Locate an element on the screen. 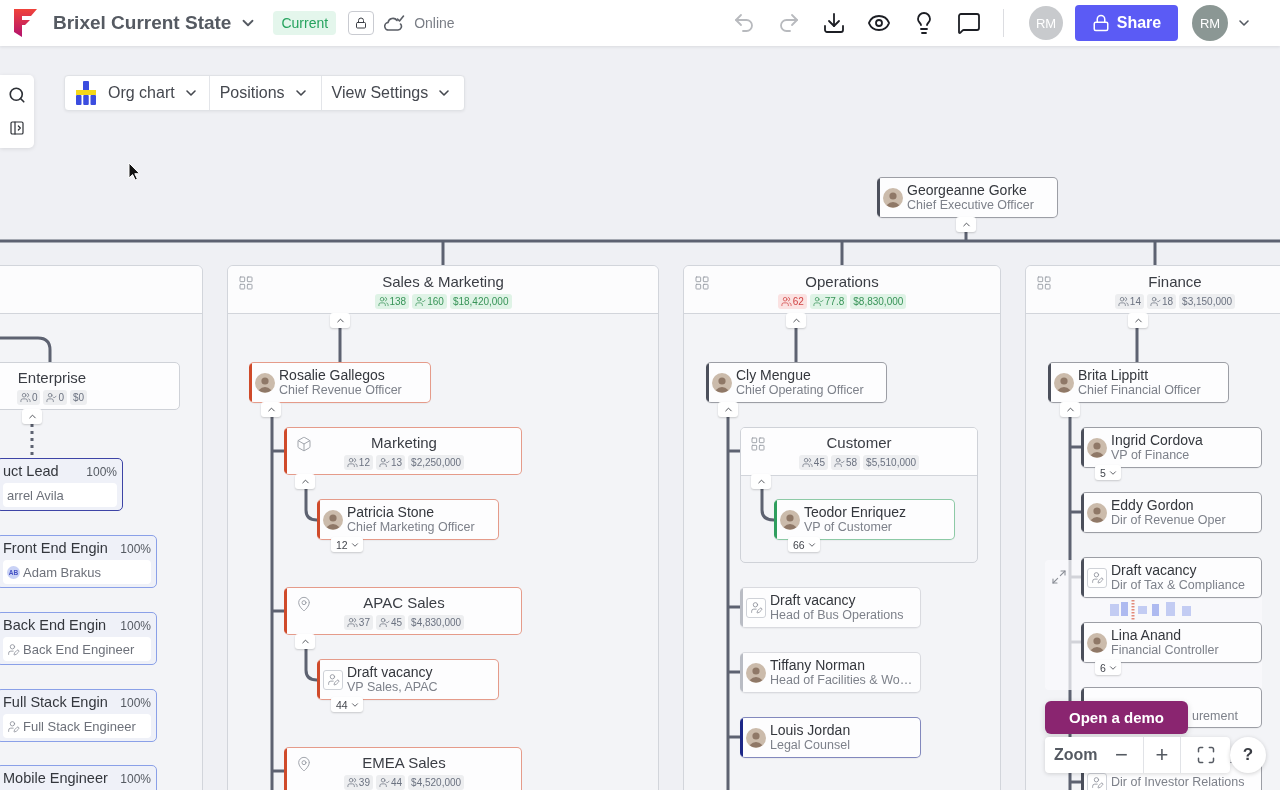  stat-value: 0 is located at coordinates (34, 398).